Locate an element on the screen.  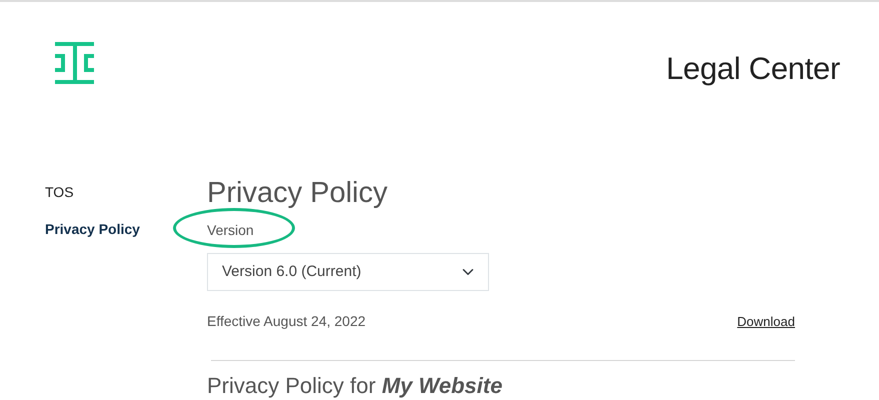
sidebar-item: TOS is located at coordinates (126, 192).